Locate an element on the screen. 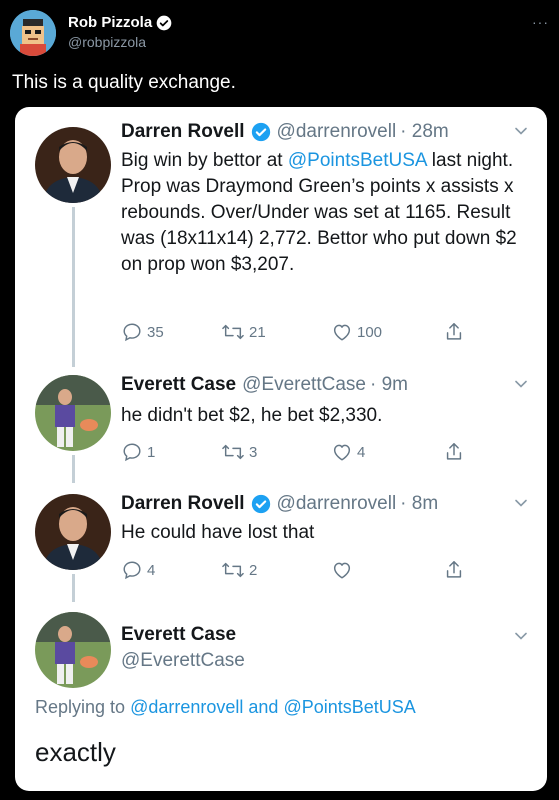 The height and width of the screenshot is (800, 559). reply-count: 4 is located at coordinates (151, 570).